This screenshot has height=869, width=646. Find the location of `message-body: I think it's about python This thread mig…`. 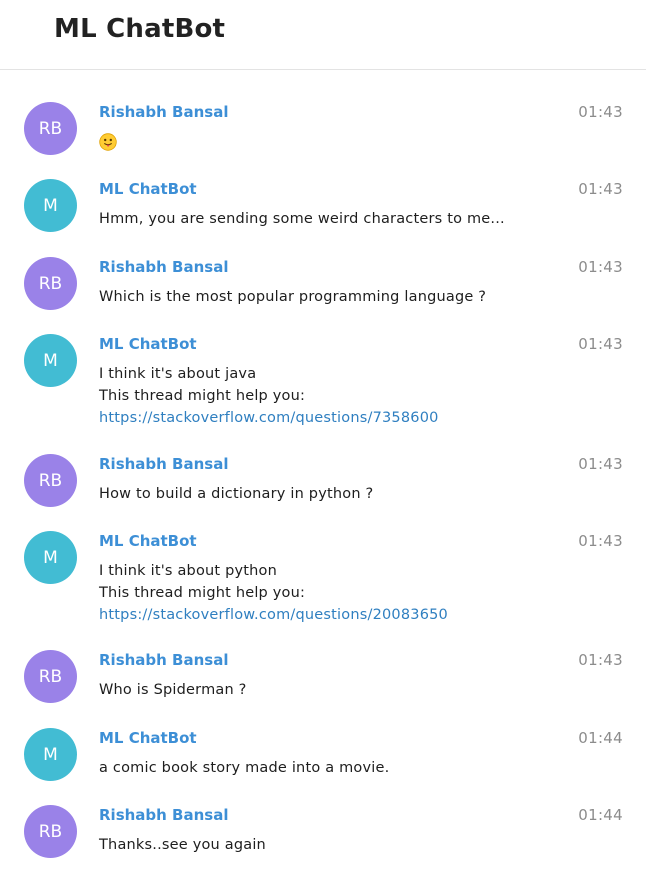

message-body: I think it's about python This thread mig… is located at coordinates (273, 593).